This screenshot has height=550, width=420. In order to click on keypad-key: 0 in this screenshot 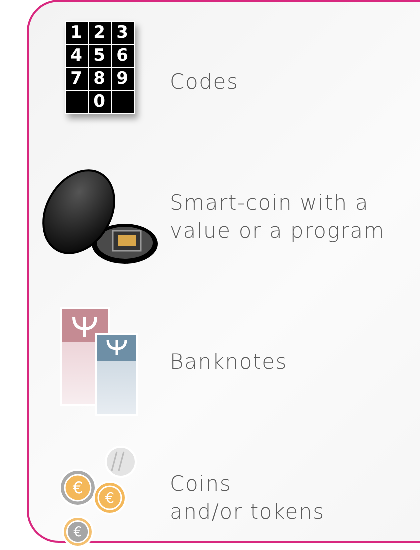, I will do `click(99, 101)`.